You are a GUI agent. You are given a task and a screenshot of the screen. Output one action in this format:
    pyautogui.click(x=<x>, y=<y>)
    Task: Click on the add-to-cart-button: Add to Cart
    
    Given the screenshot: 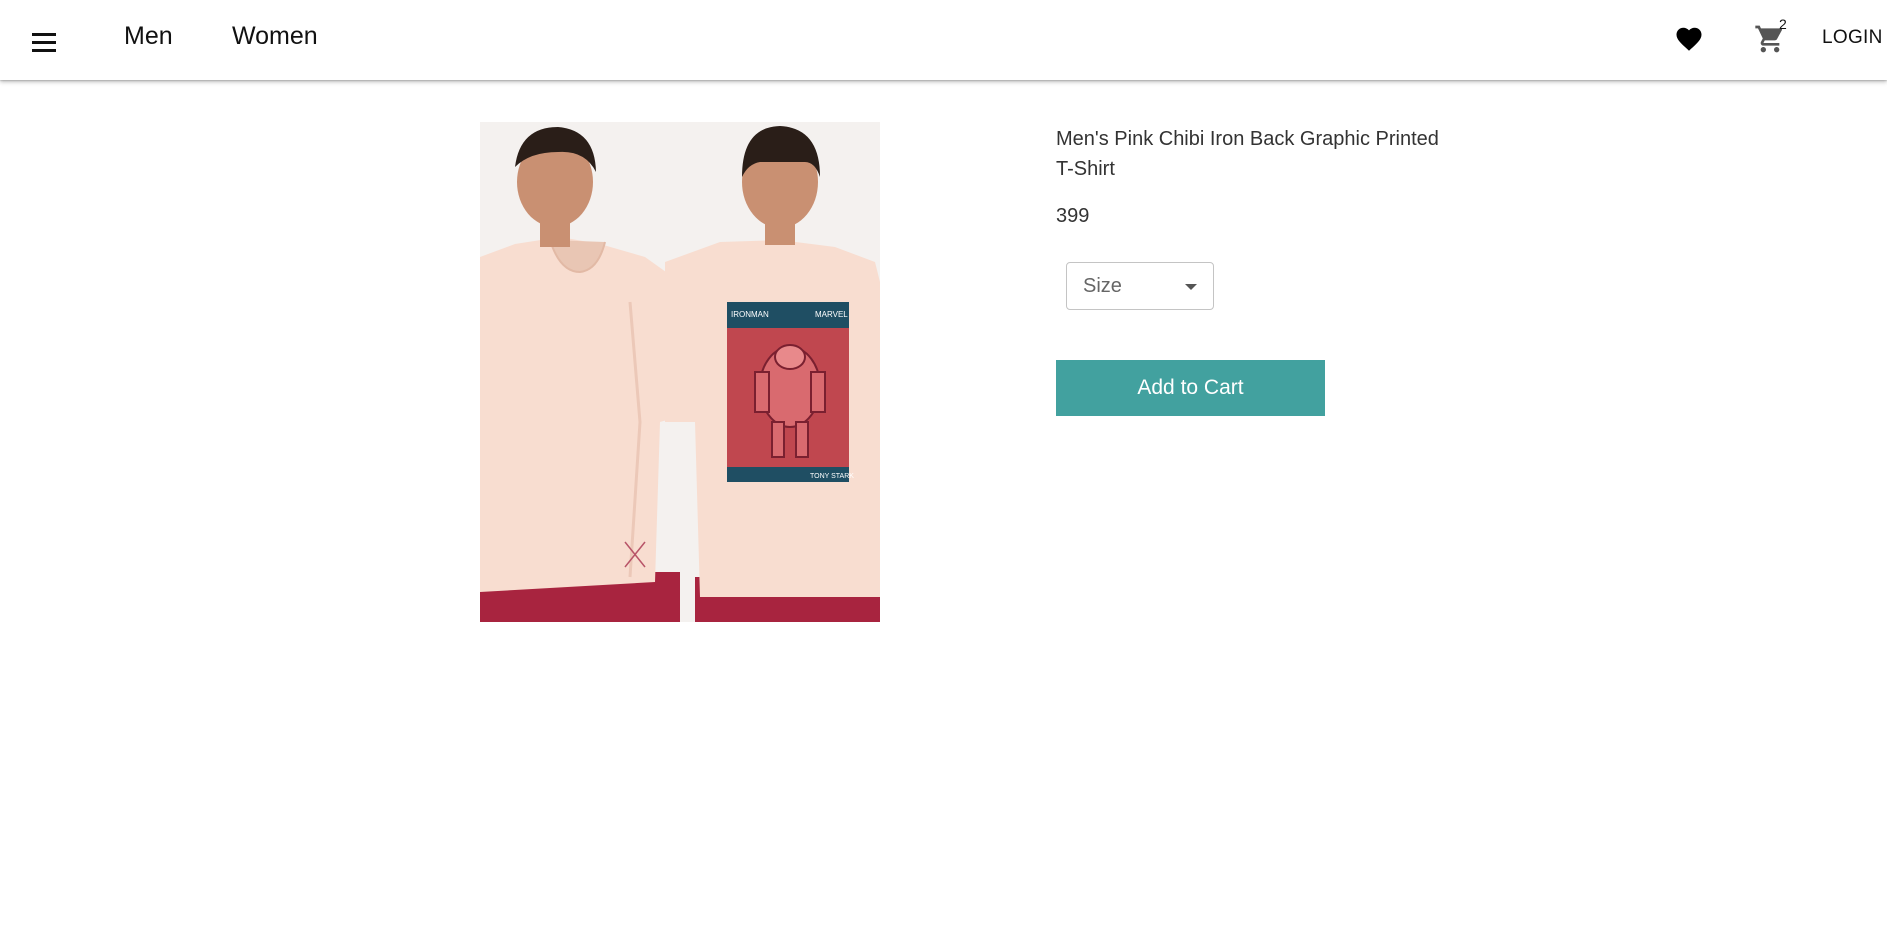 What is the action you would take?
    pyautogui.click(x=1190, y=388)
    